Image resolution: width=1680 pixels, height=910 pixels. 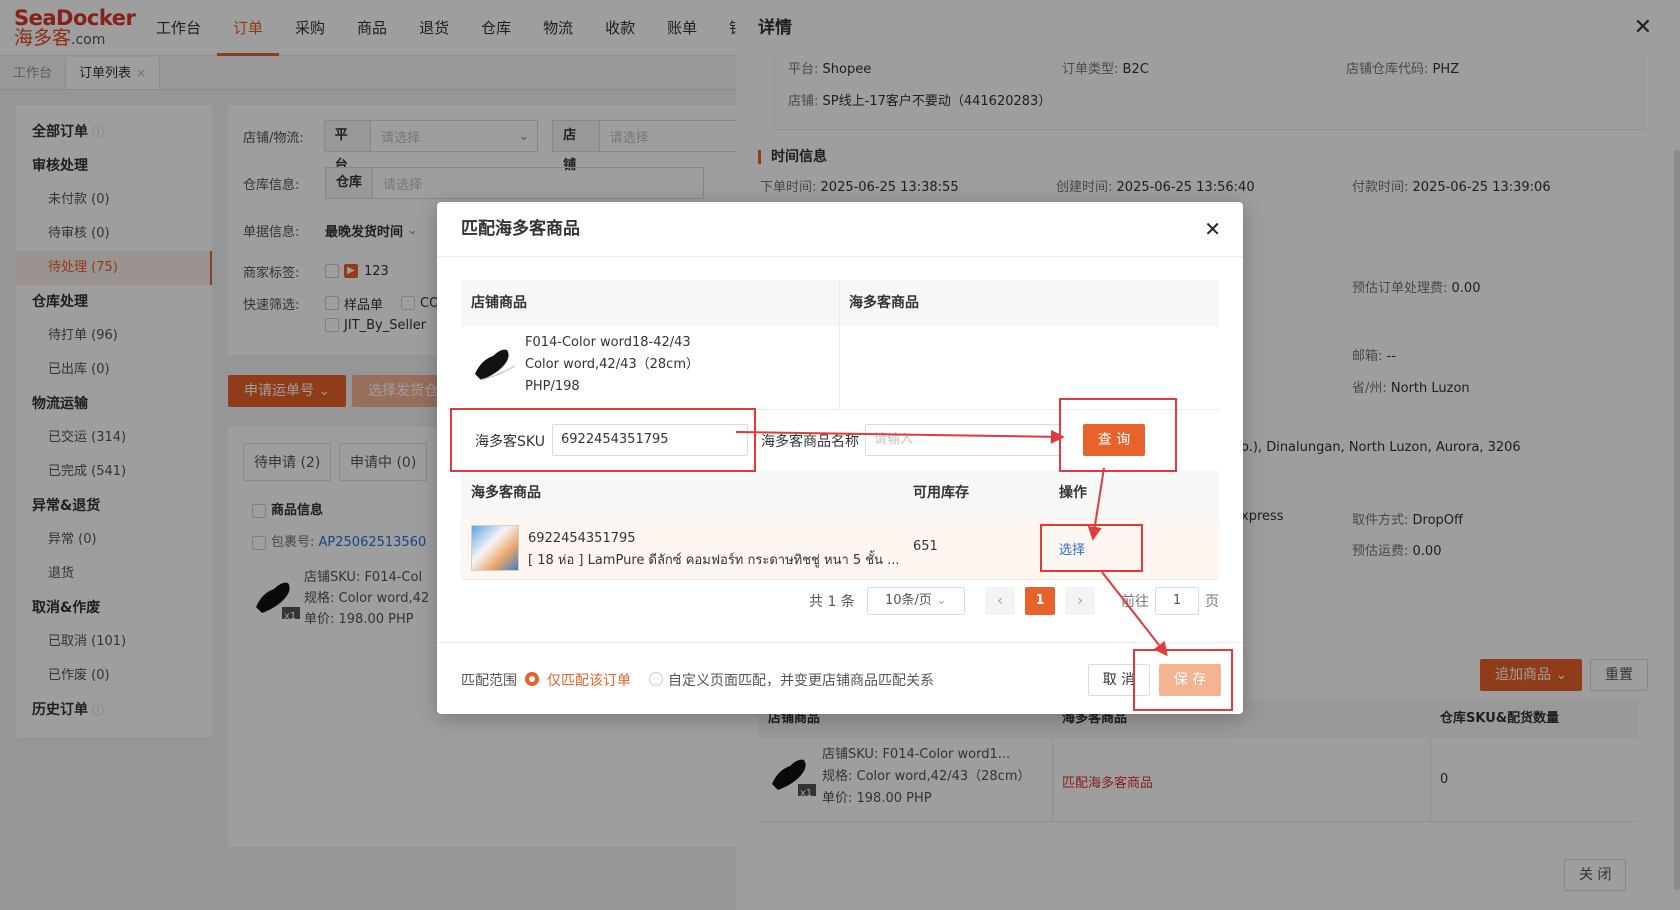 What do you see at coordinates (1177, 601) in the screenshot?
I see `goto-page-input: 1` at bounding box center [1177, 601].